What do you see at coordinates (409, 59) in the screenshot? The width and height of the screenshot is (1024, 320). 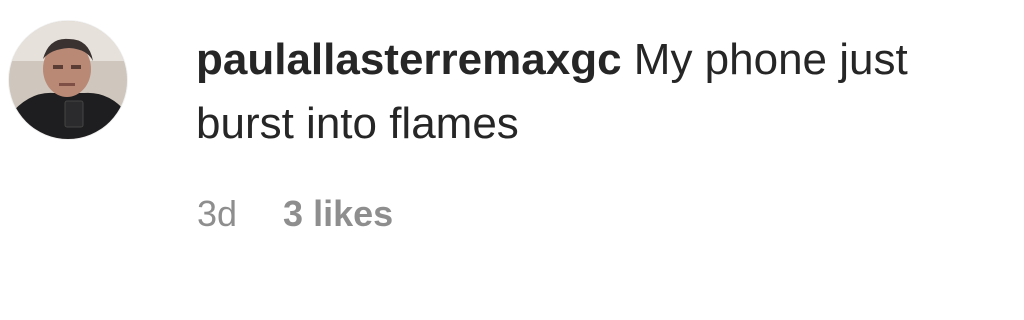 I see `comment-username: paulallasterremaxgc` at bounding box center [409, 59].